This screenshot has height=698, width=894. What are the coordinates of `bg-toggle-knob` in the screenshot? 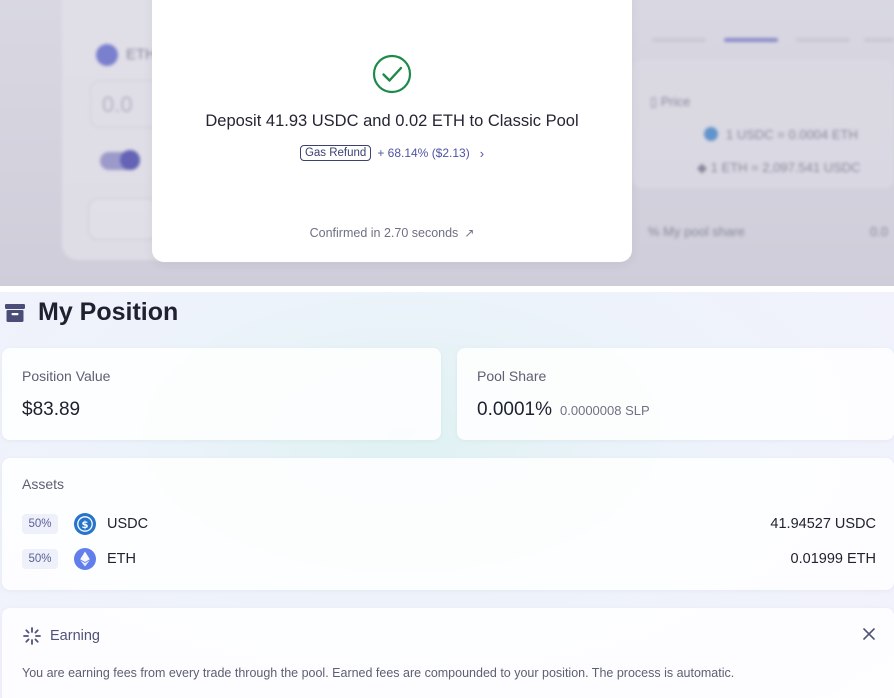 It's located at (130, 160).